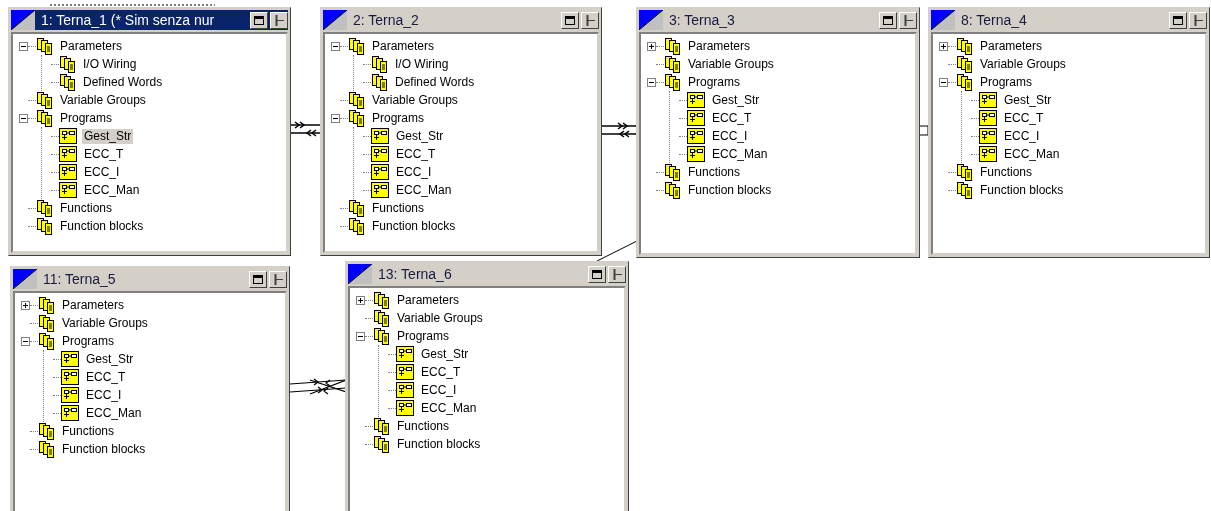 The width and height of the screenshot is (1211, 511). I want to click on link-line-icon, so click(924, 130).